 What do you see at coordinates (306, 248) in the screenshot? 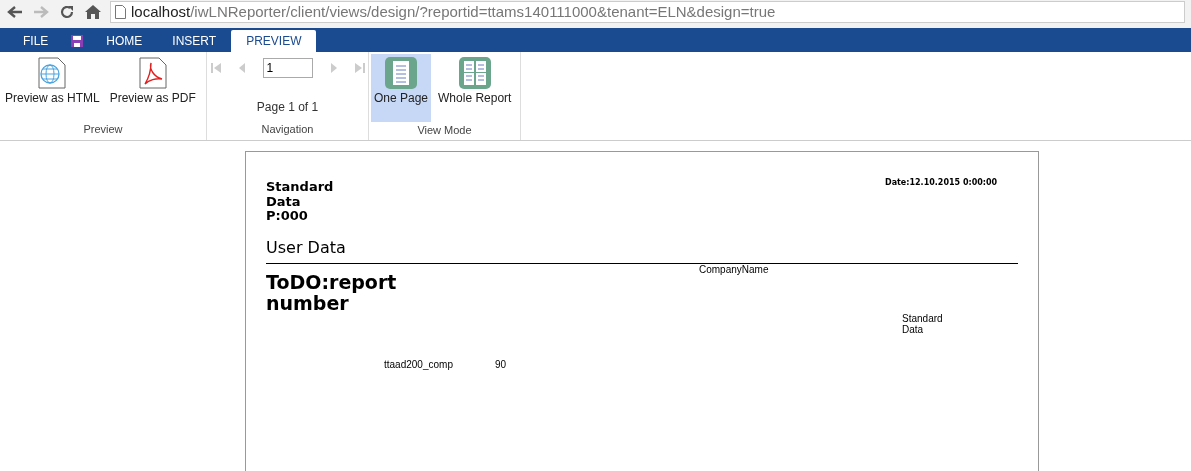
I see `section-title: User Data` at bounding box center [306, 248].